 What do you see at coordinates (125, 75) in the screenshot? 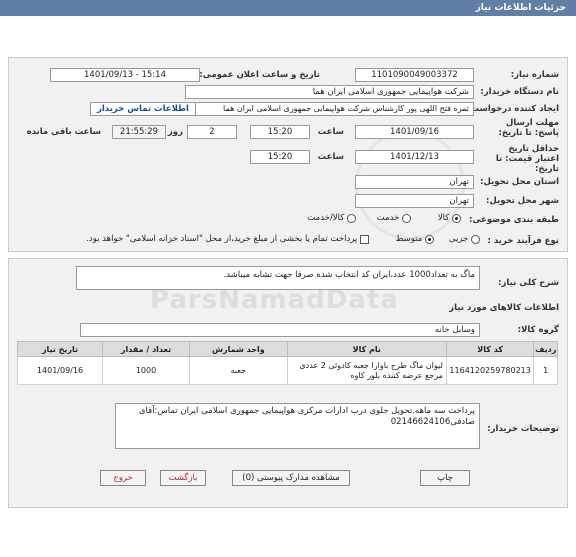
I see `announce-datetime-field: 1401/09/13 - 15:14` at bounding box center [125, 75].